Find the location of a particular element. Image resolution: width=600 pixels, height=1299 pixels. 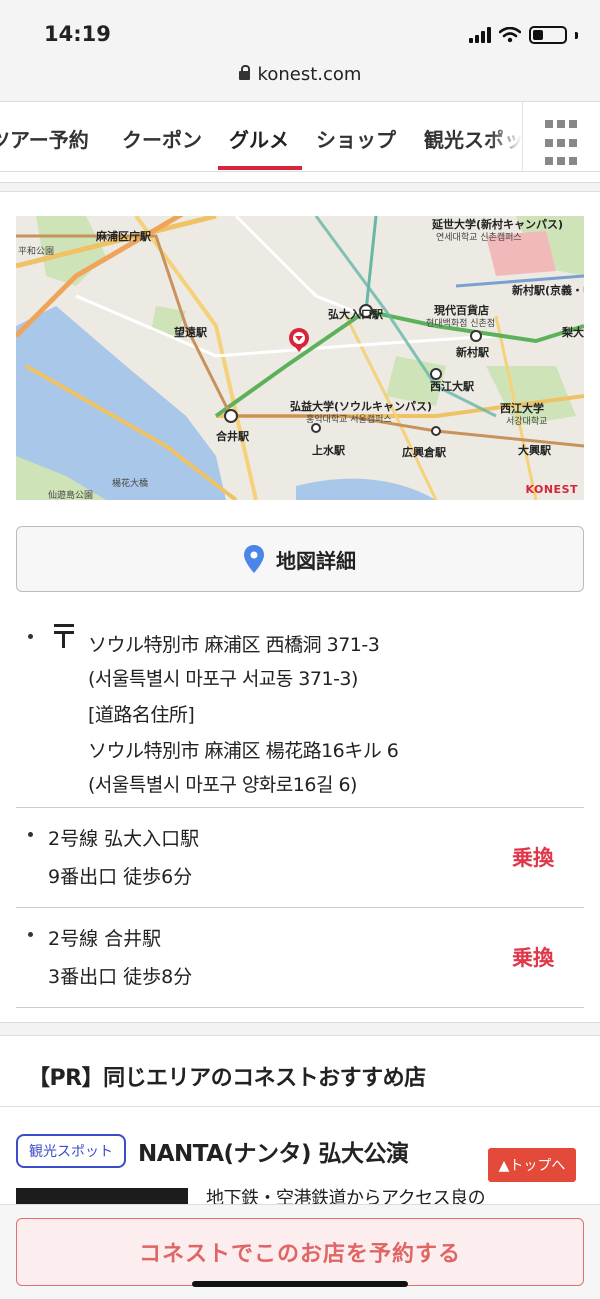

map-label: 弘大入口駅 is located at coordinates (355, 314).